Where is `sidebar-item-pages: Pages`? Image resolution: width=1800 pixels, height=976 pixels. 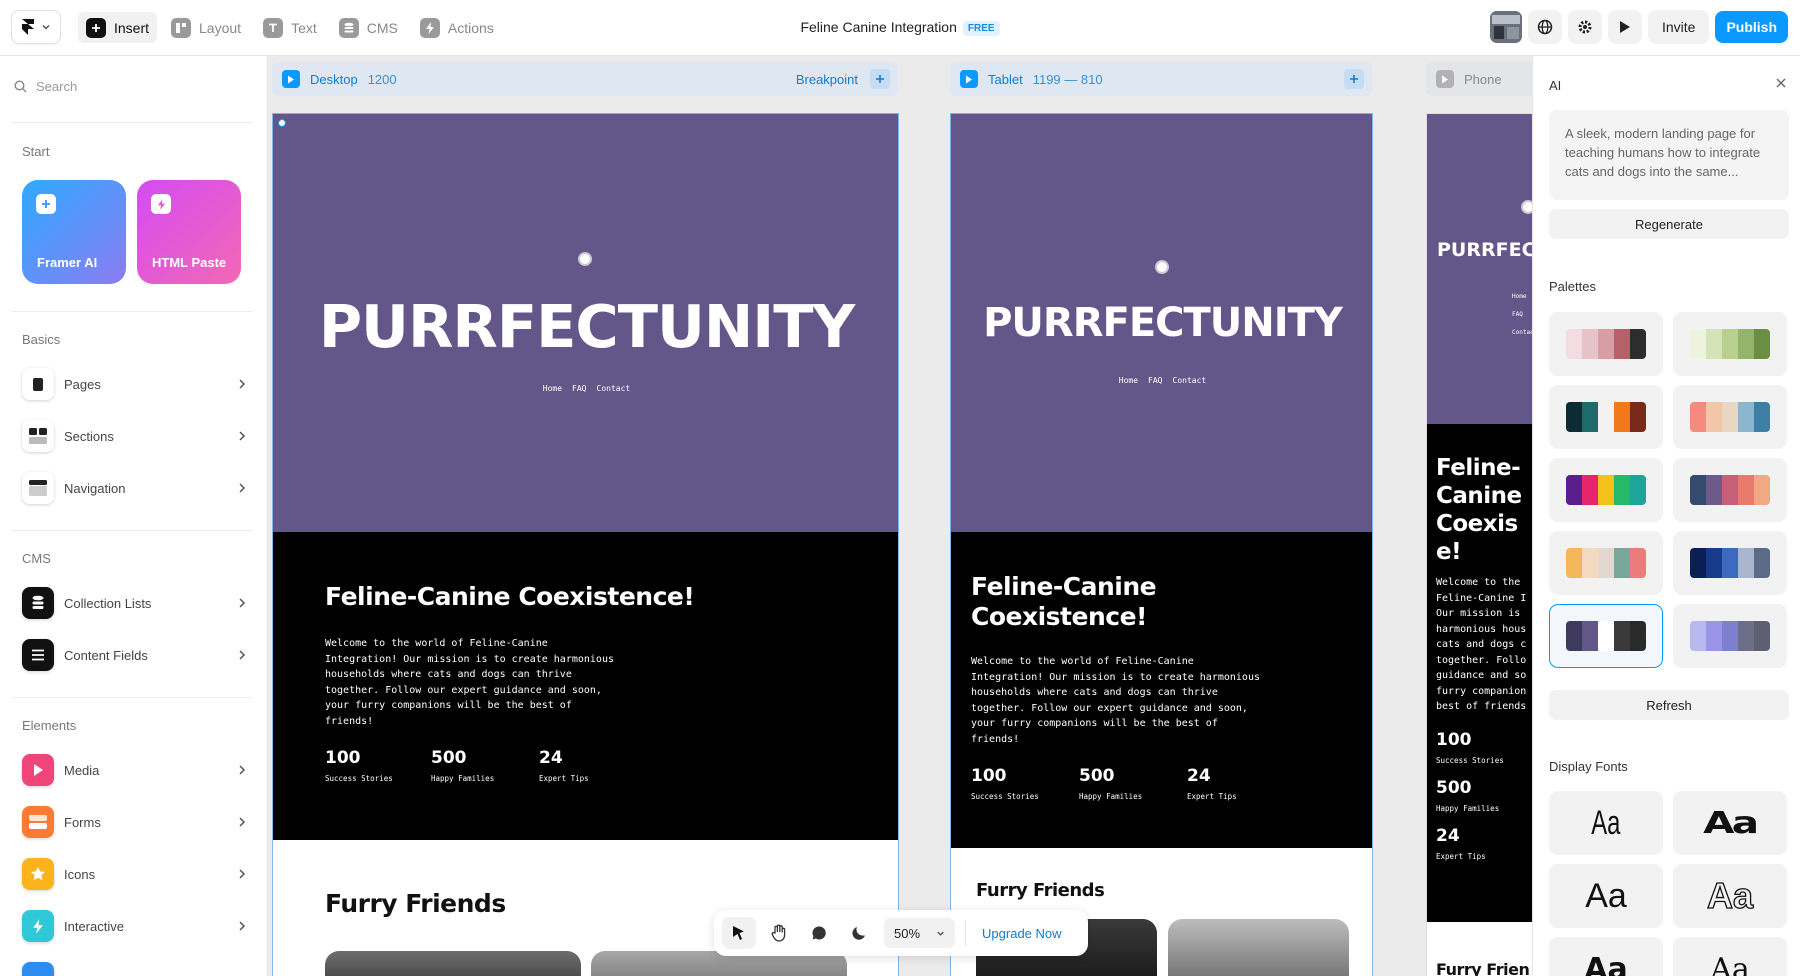 sidebar-item-pages: Pages is located at coordinates (134, 384).